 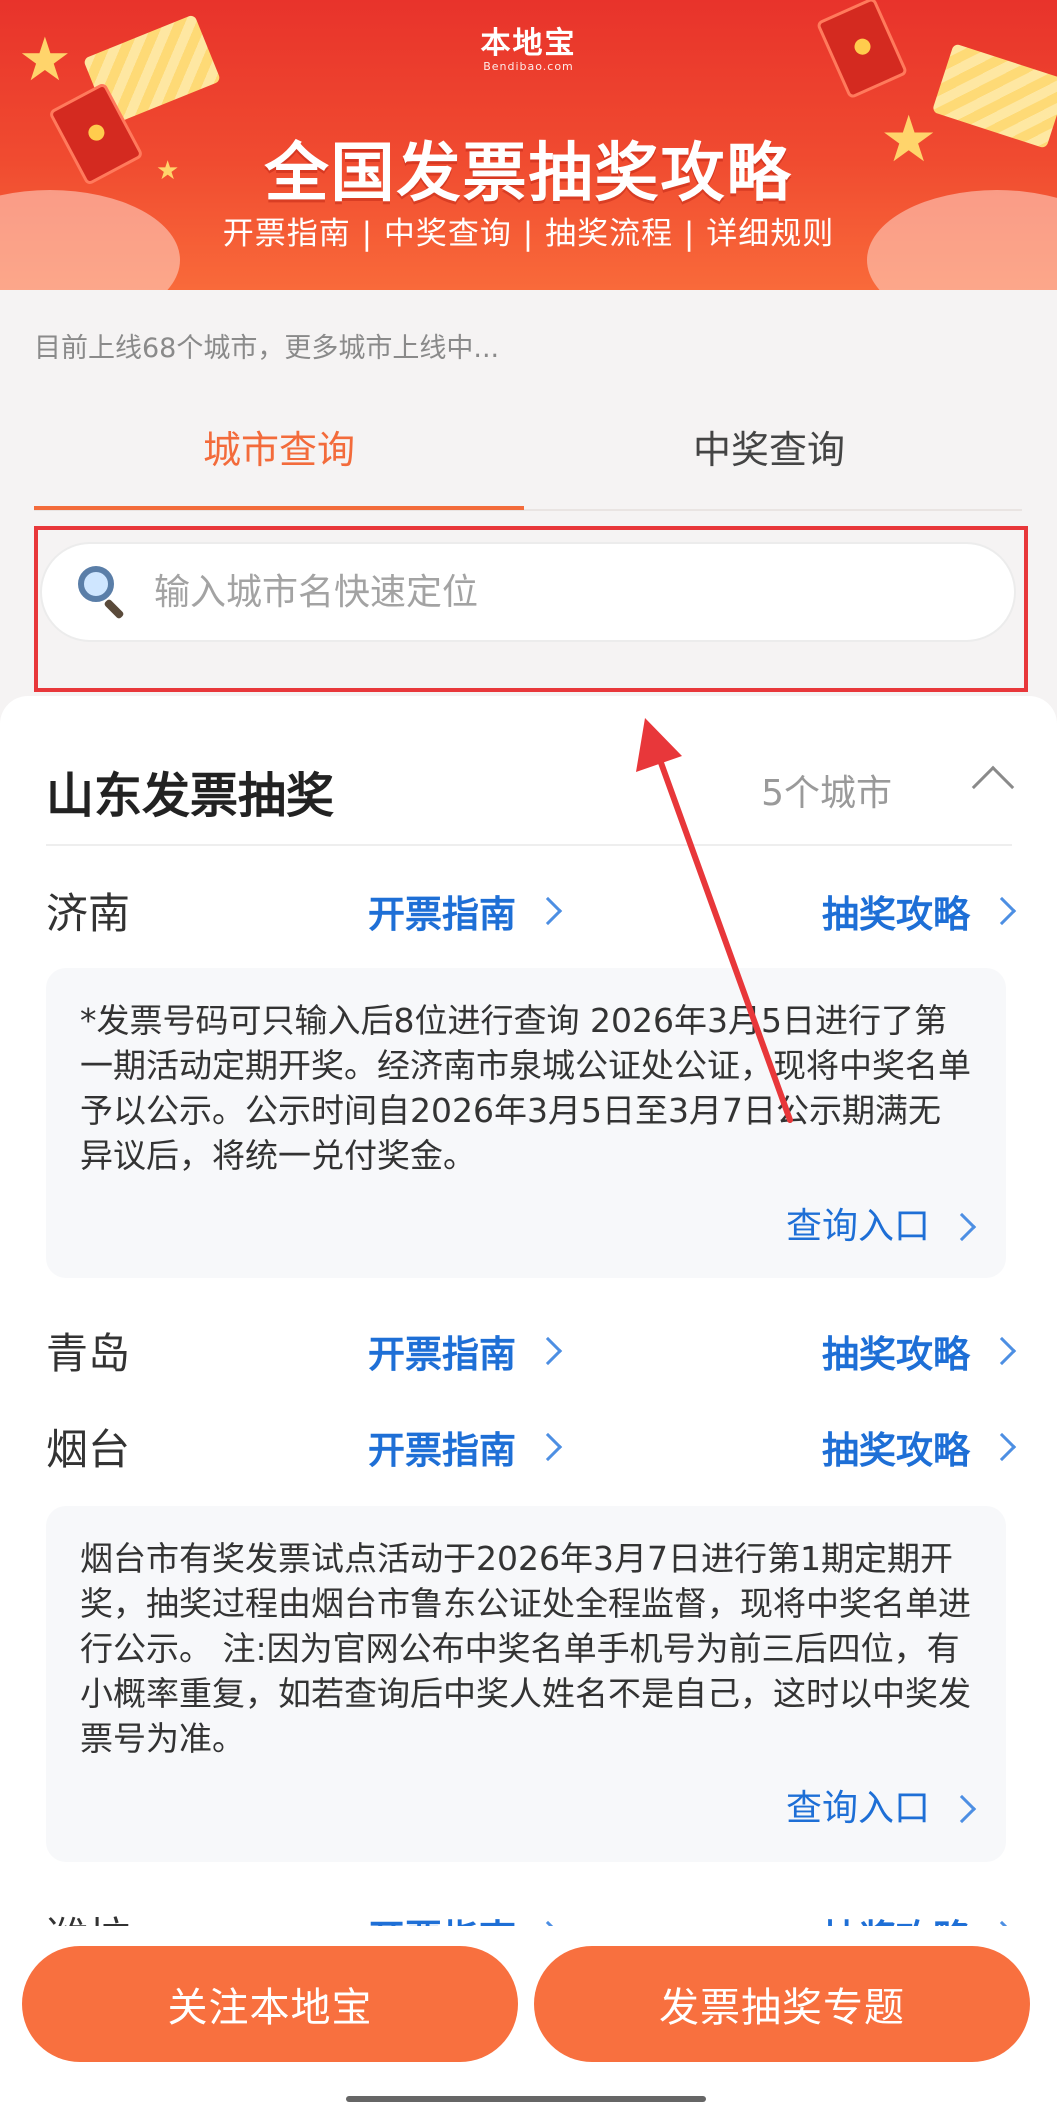 I want to click on tab-city-search: 城市查询, so click(x=279, y=460).